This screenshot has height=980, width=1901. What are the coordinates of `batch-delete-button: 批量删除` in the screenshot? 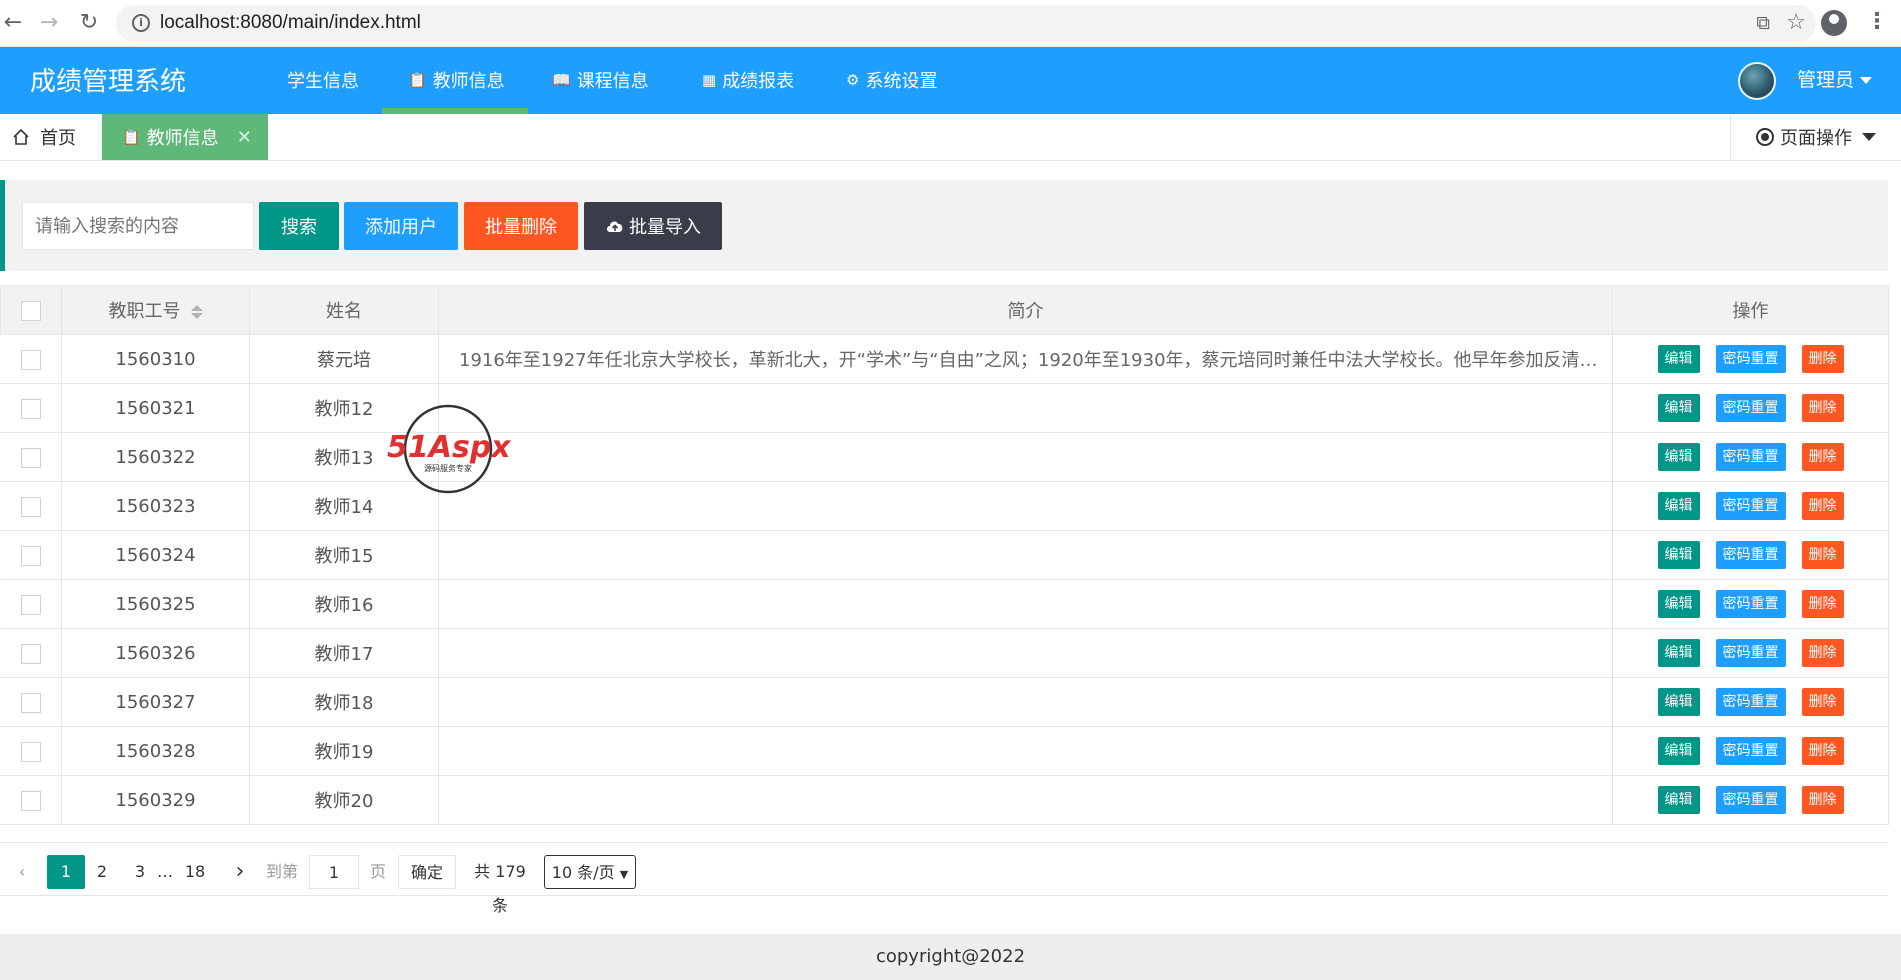 It's located at (521, 226).